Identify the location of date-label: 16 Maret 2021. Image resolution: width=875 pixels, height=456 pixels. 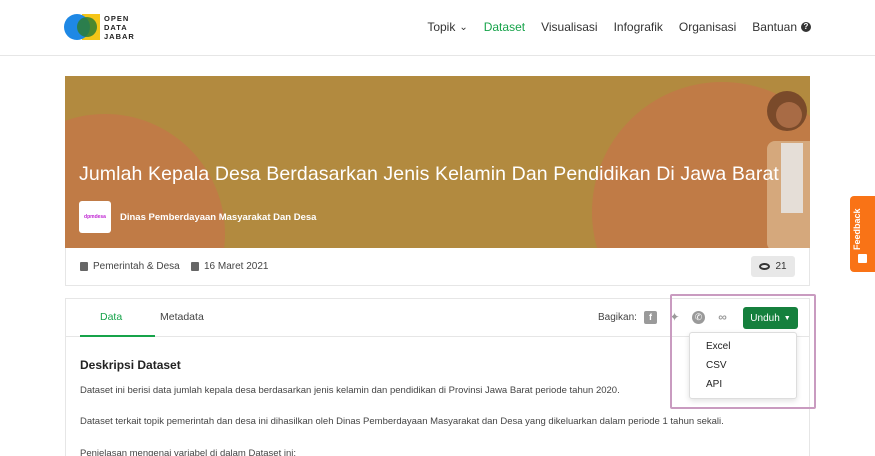
(230, 266).